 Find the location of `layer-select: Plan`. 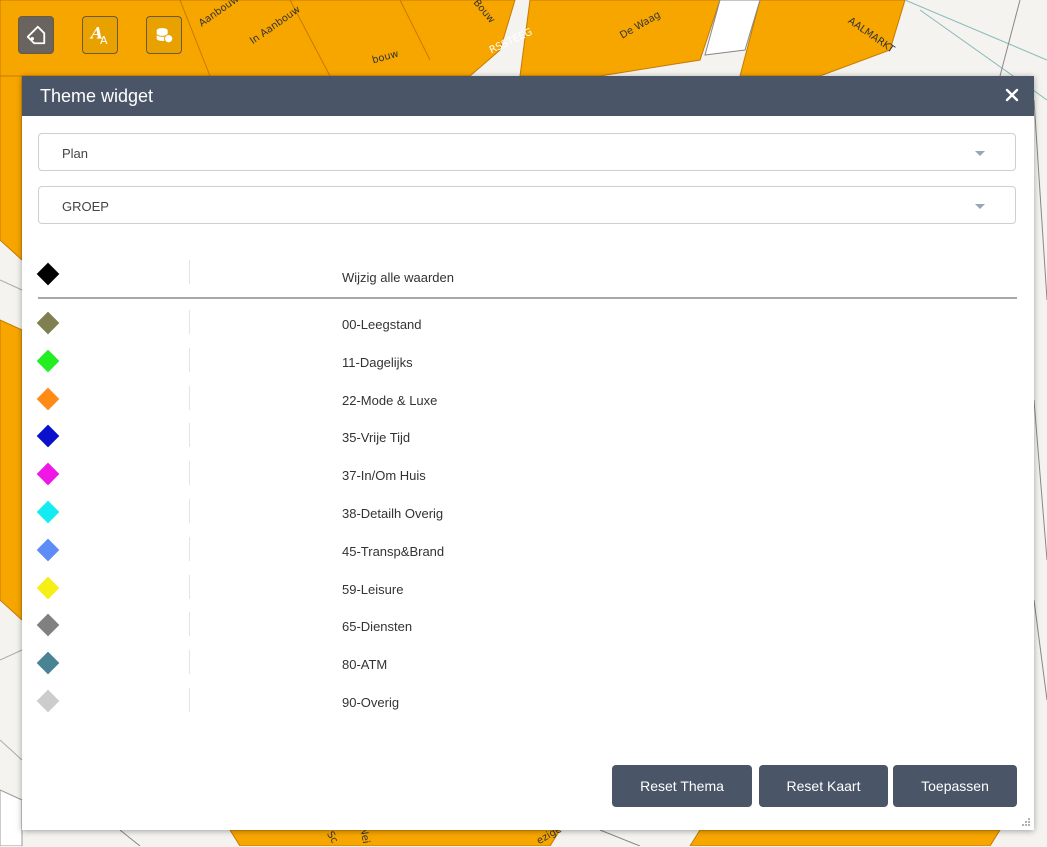

layer-select: Plan is located at coordinates (527, 152).